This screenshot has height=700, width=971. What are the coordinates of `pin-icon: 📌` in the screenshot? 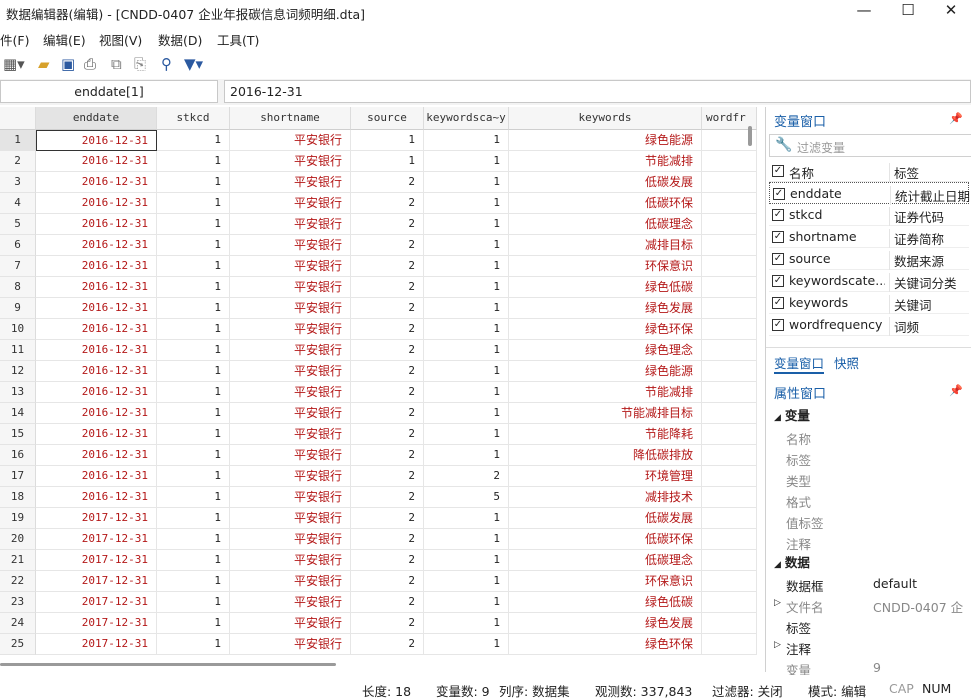 It's located at (956, 390).